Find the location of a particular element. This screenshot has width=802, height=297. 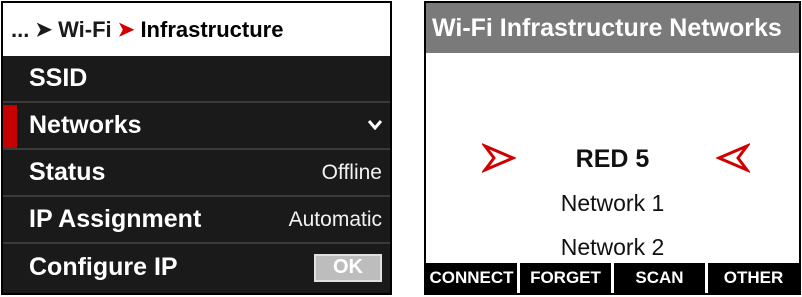

breadcrumb: ... ➤ Wi-Fi ➤ Infrastructure is located at coordinates (196, 29).